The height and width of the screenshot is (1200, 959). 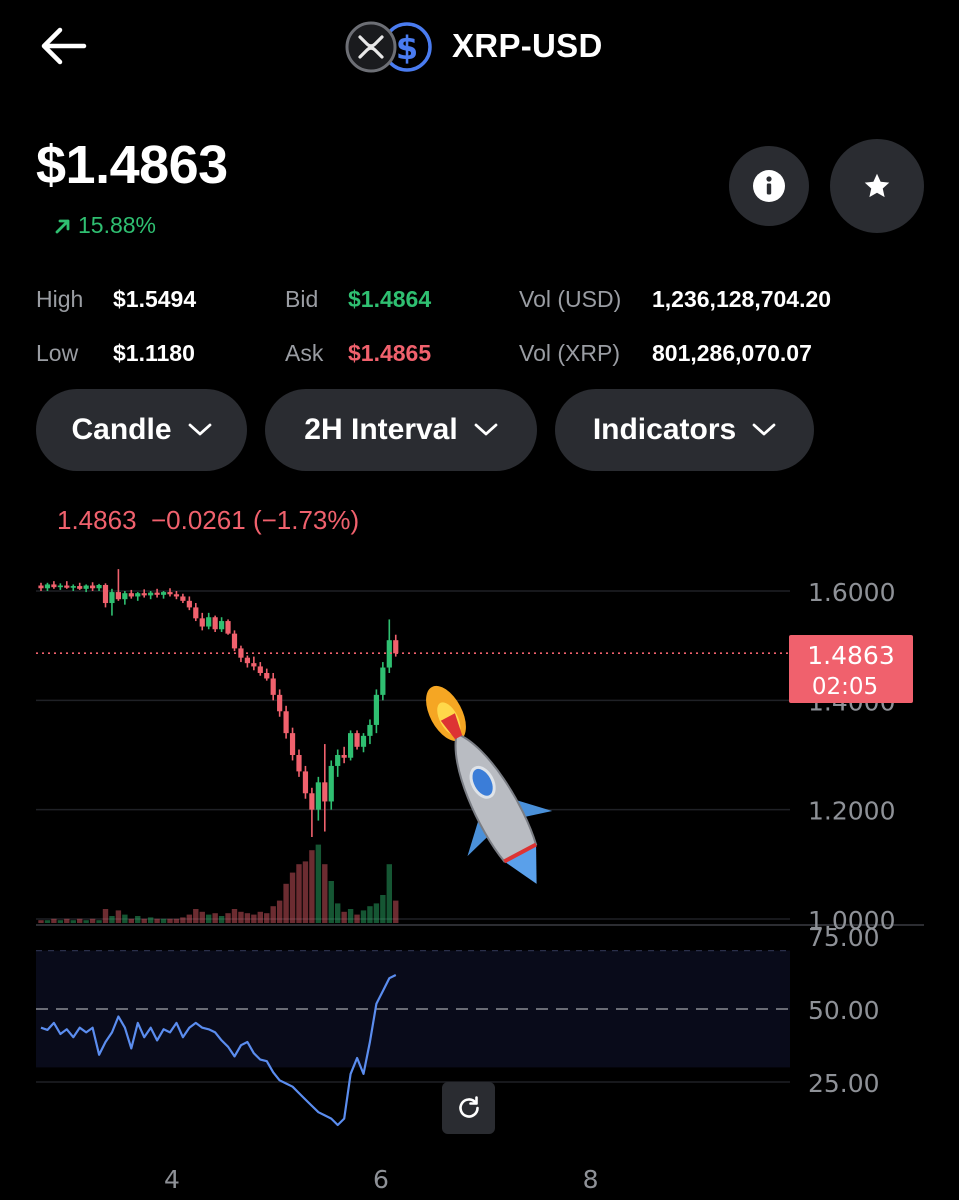 I want to click on arrow-left-icon, so click(x=64, y=46).